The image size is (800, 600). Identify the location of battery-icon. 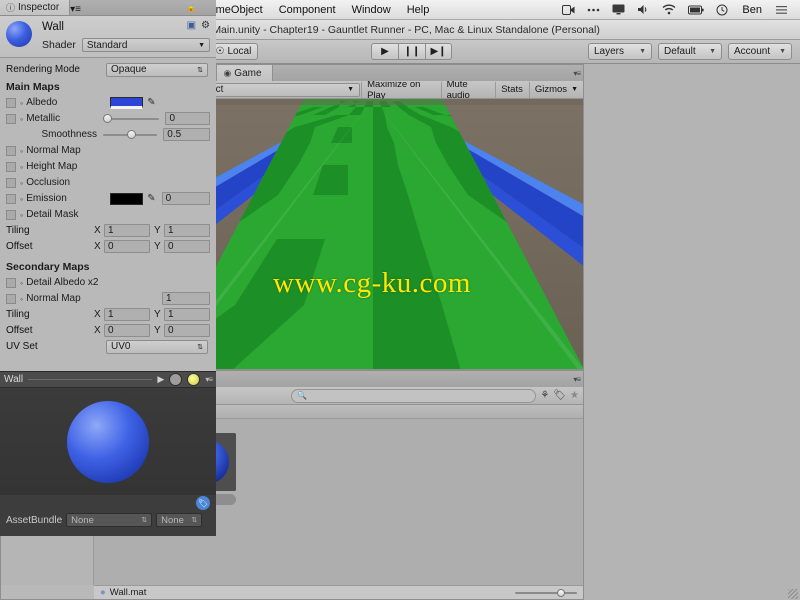
(696, 10).